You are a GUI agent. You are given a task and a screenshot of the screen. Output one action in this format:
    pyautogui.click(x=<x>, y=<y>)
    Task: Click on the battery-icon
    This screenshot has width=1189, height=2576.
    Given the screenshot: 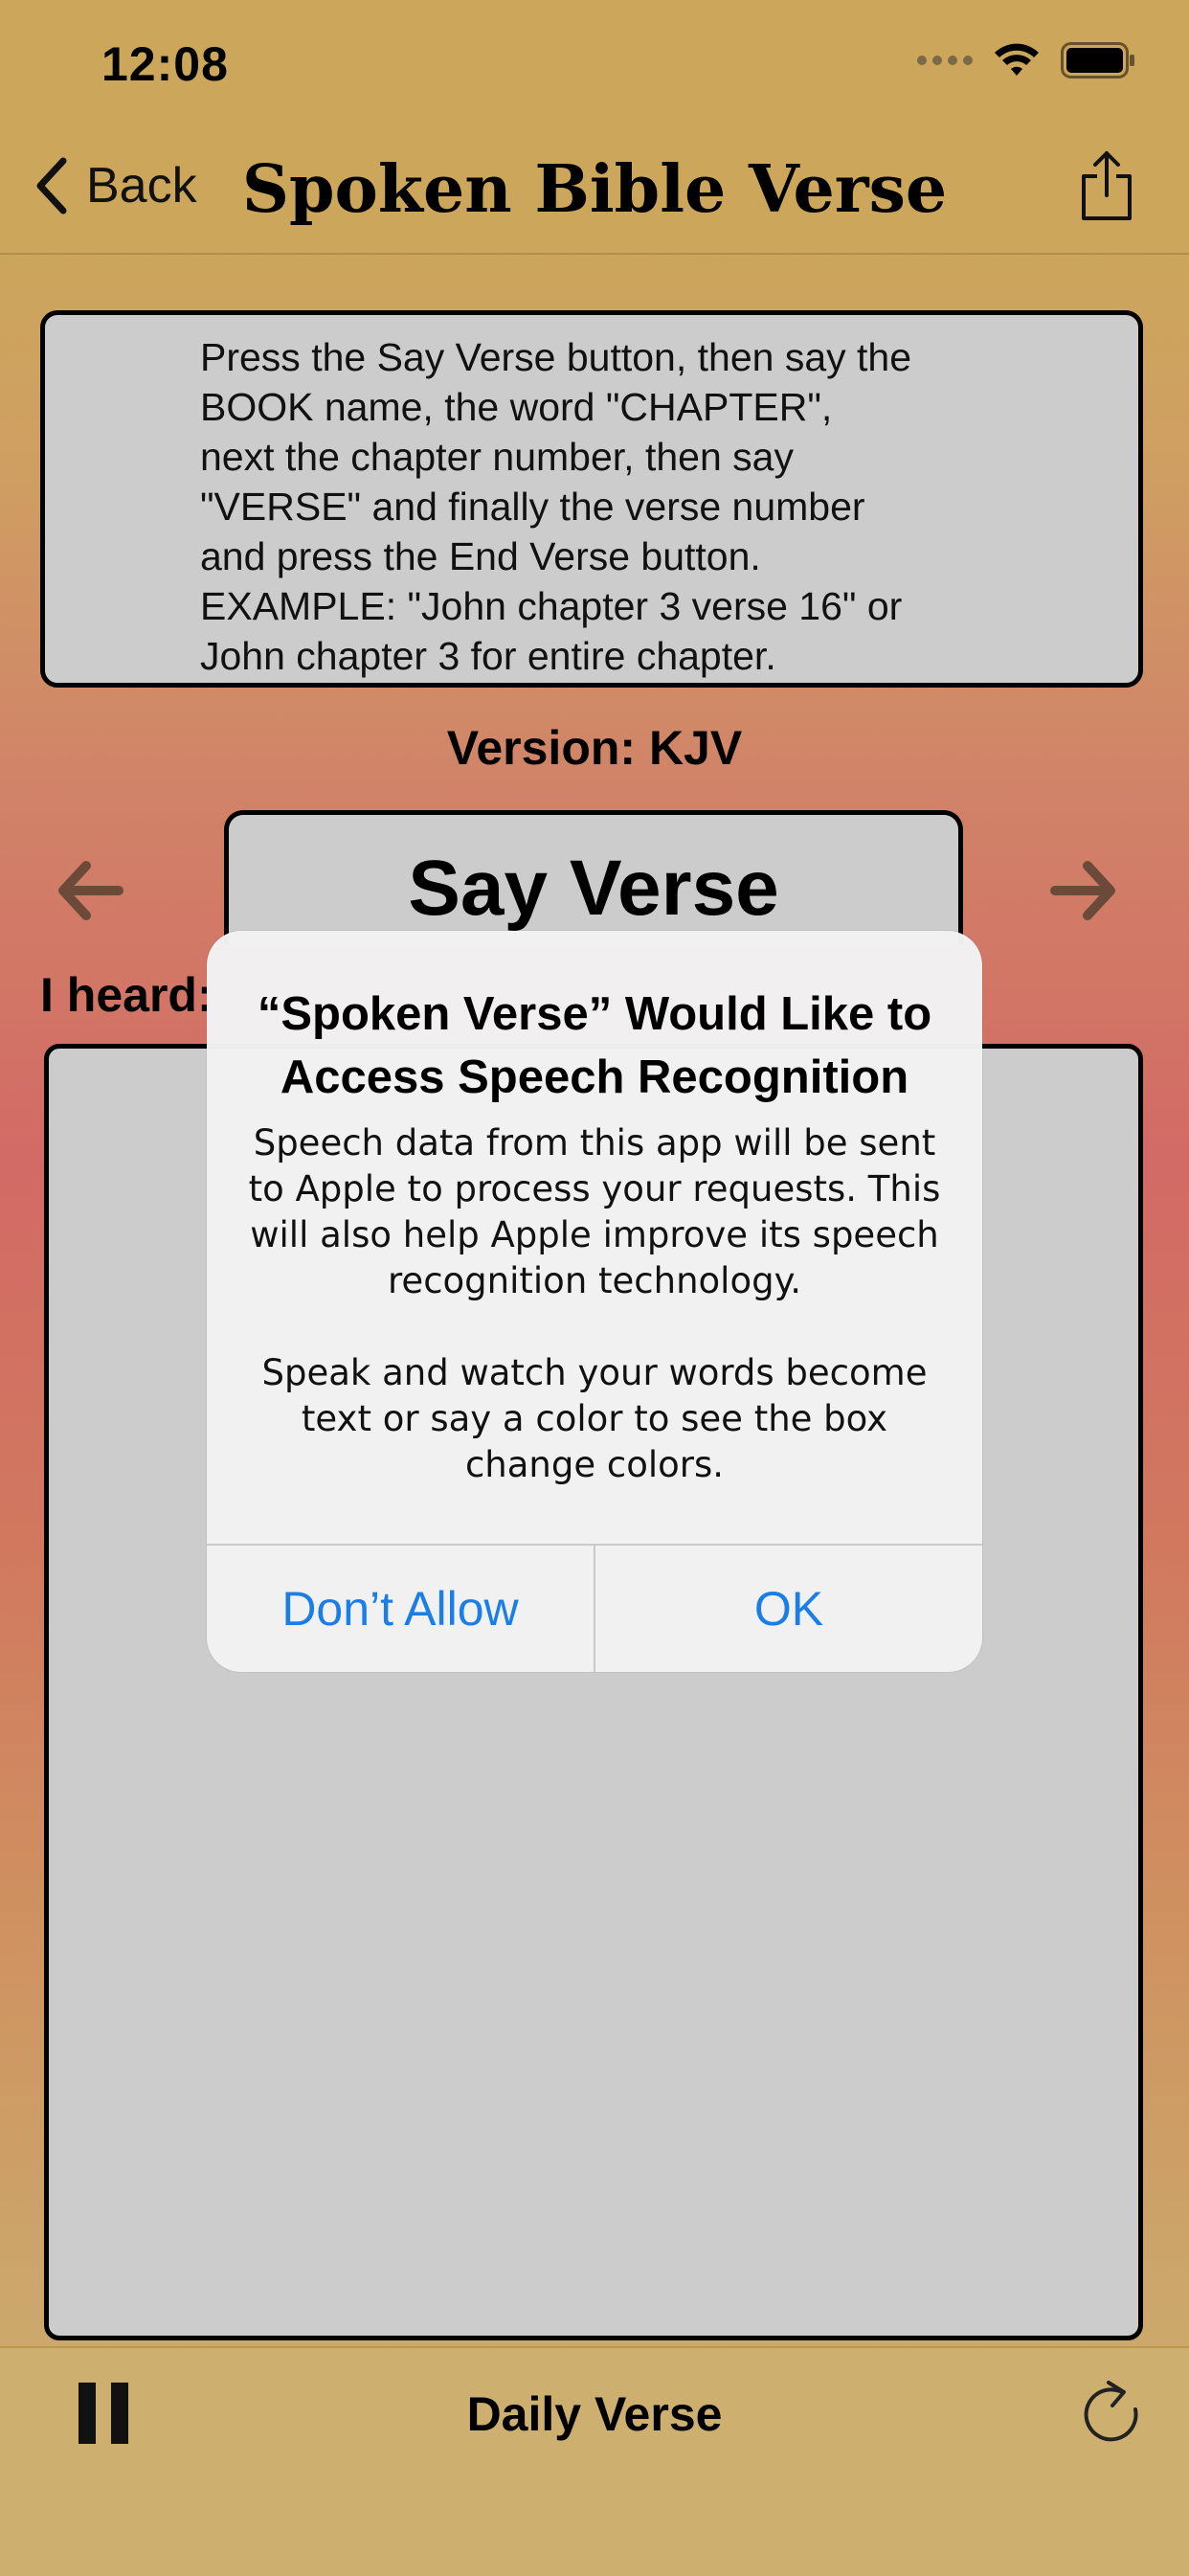 What is the action you would take?
    pyautogui.click(x=1097, y=60)
    